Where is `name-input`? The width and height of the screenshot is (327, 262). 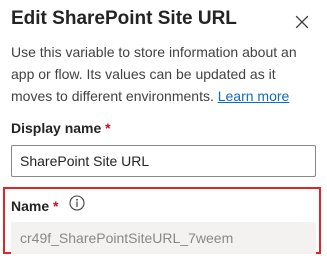
name-input is located at coordinates (163, 238).